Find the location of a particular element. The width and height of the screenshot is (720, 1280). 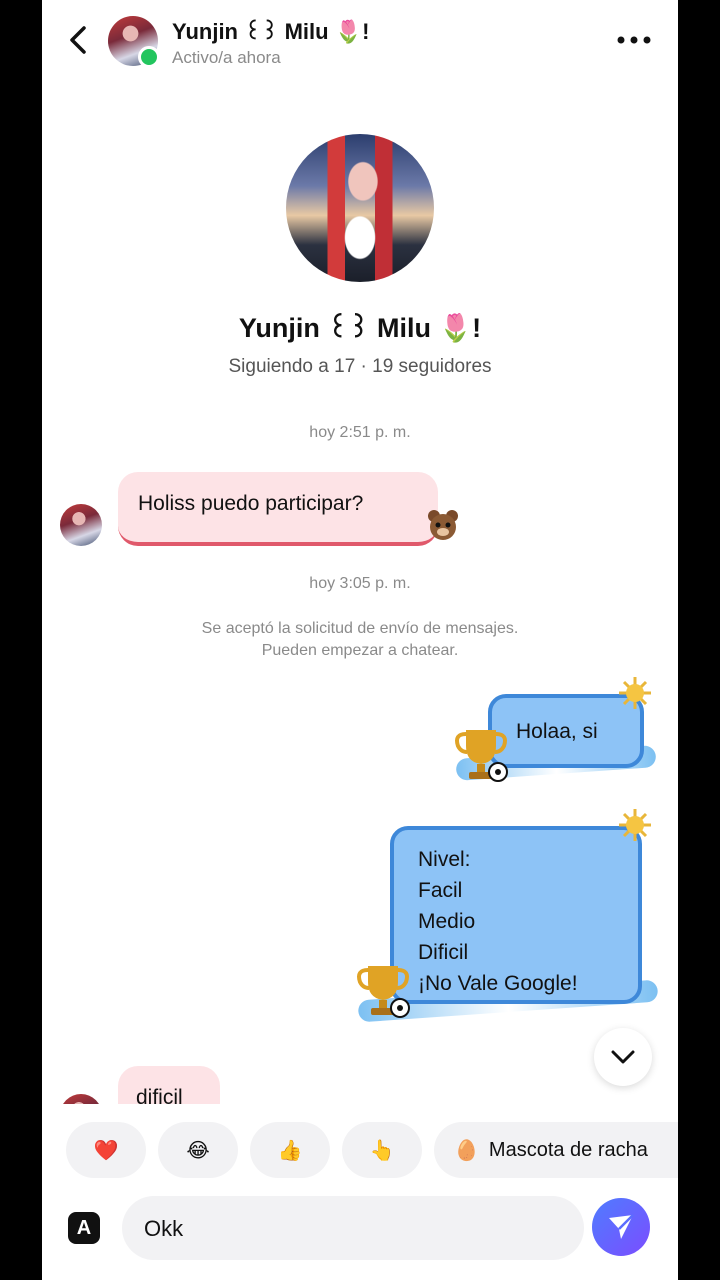

back-button is located at coordinates (78, 40).